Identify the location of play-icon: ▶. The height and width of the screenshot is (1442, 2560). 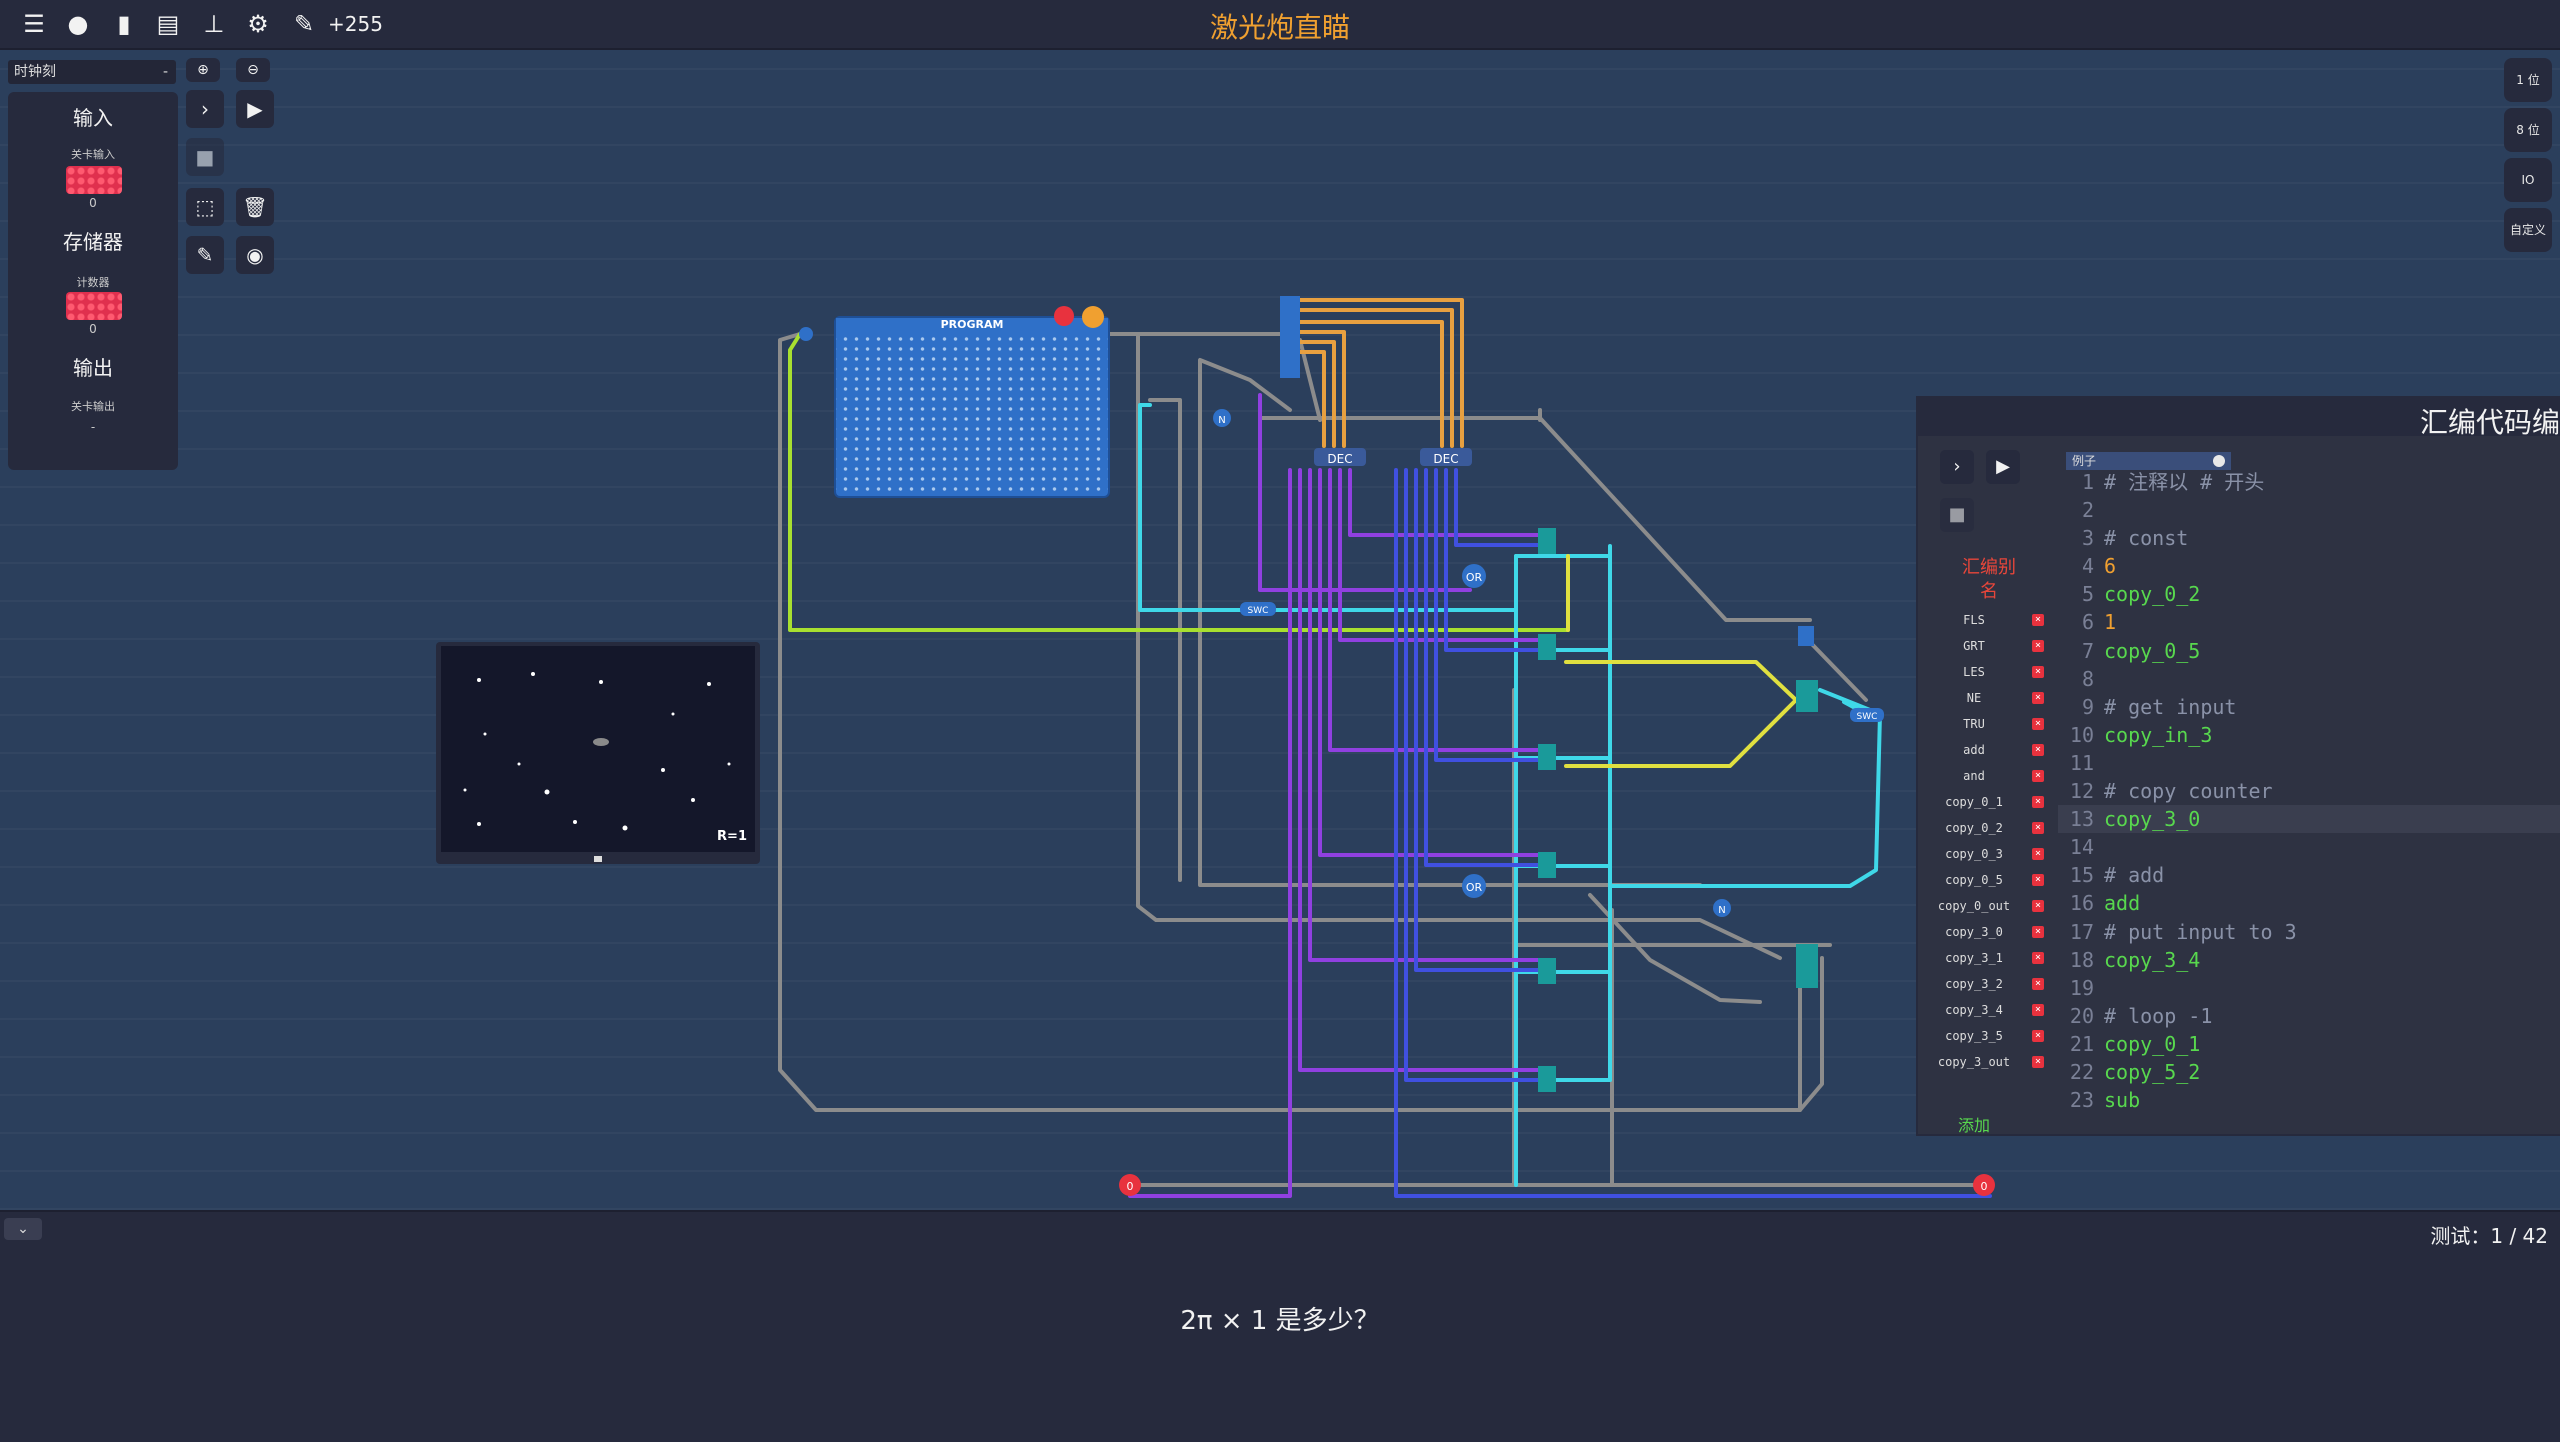
(255, 109).